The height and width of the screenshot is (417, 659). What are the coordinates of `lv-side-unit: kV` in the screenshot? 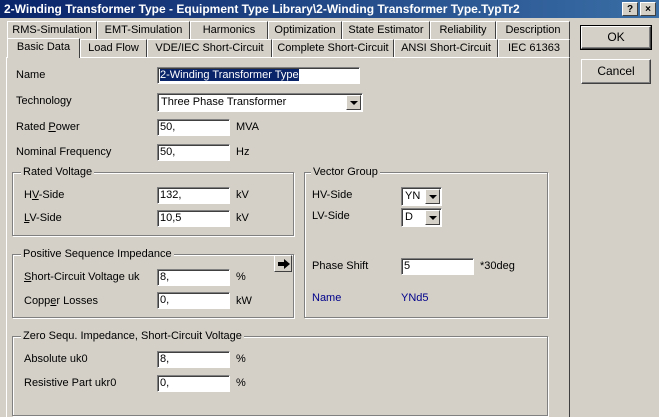 It's located at (242, 218).